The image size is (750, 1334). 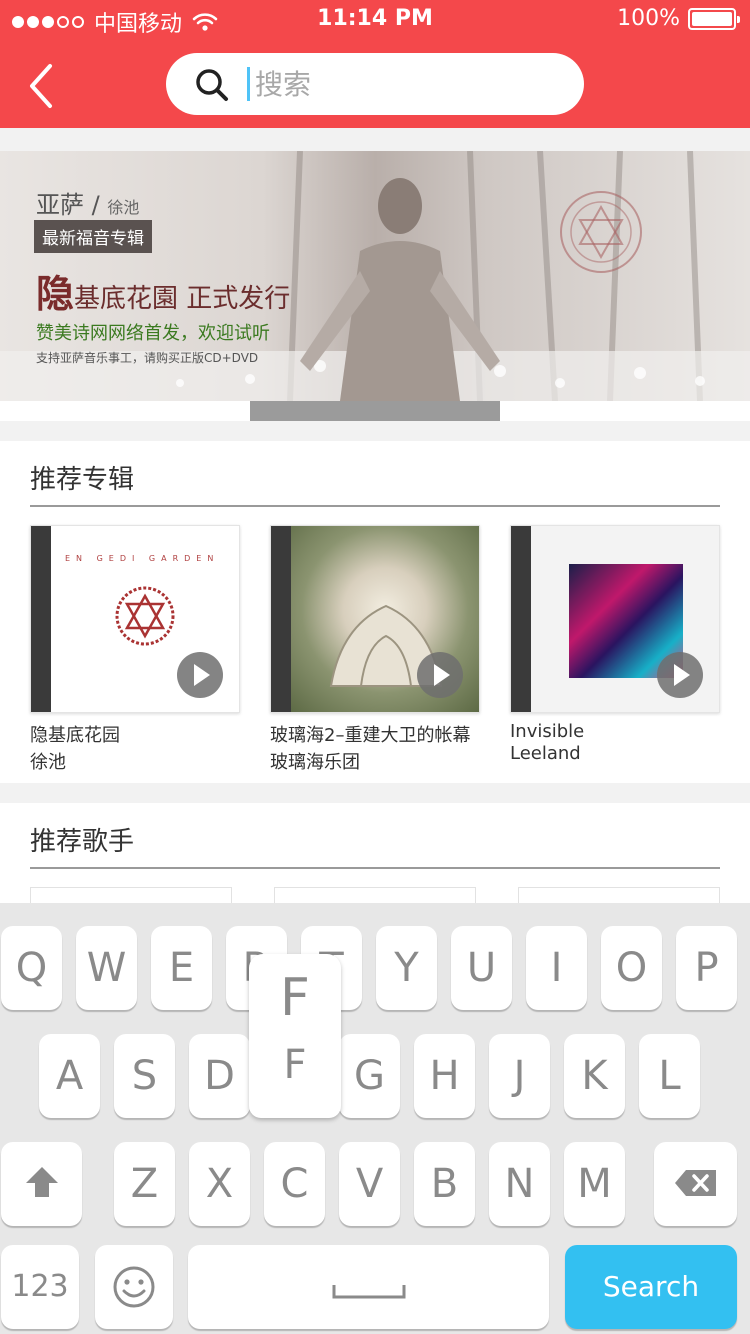 I want to click on album-title: Invisible, so click(x=547, y=731).